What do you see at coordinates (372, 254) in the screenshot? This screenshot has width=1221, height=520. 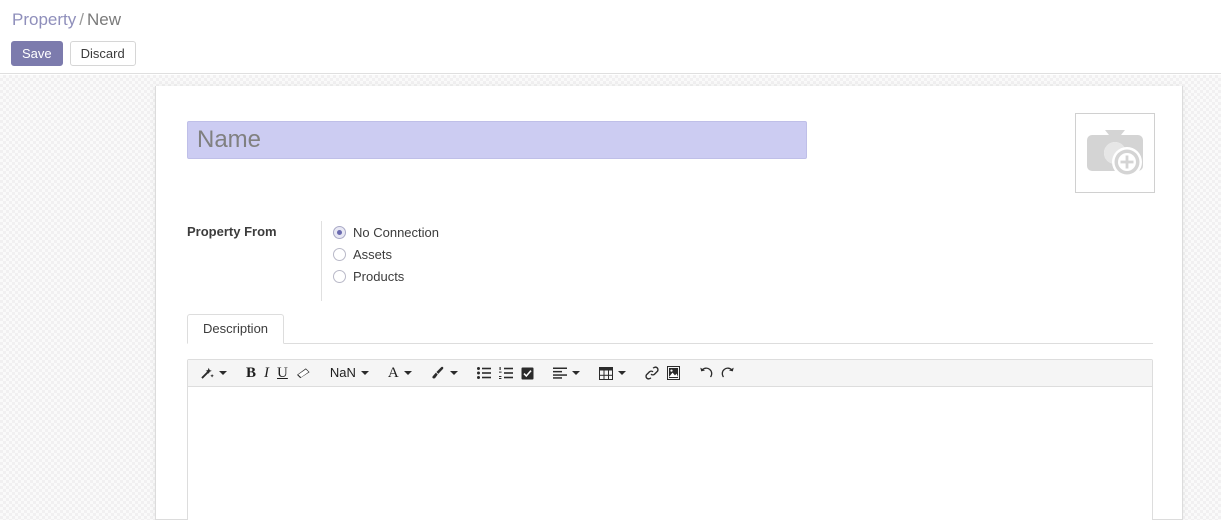 I see `radio-option-label: Assets` at bounding box center [372, 254].